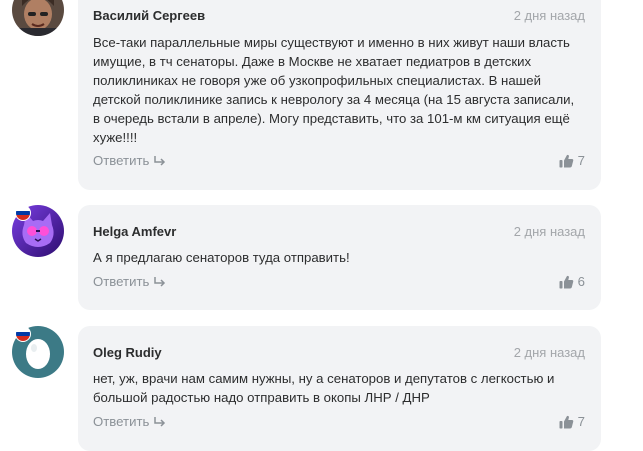 Image resolution: width=643 pixels, height=451 pixels. What do you see at coordinates (134, 231) in the screenshot?
I see `comment-author: Helga Amfevr` at bounding box center [134, 231].